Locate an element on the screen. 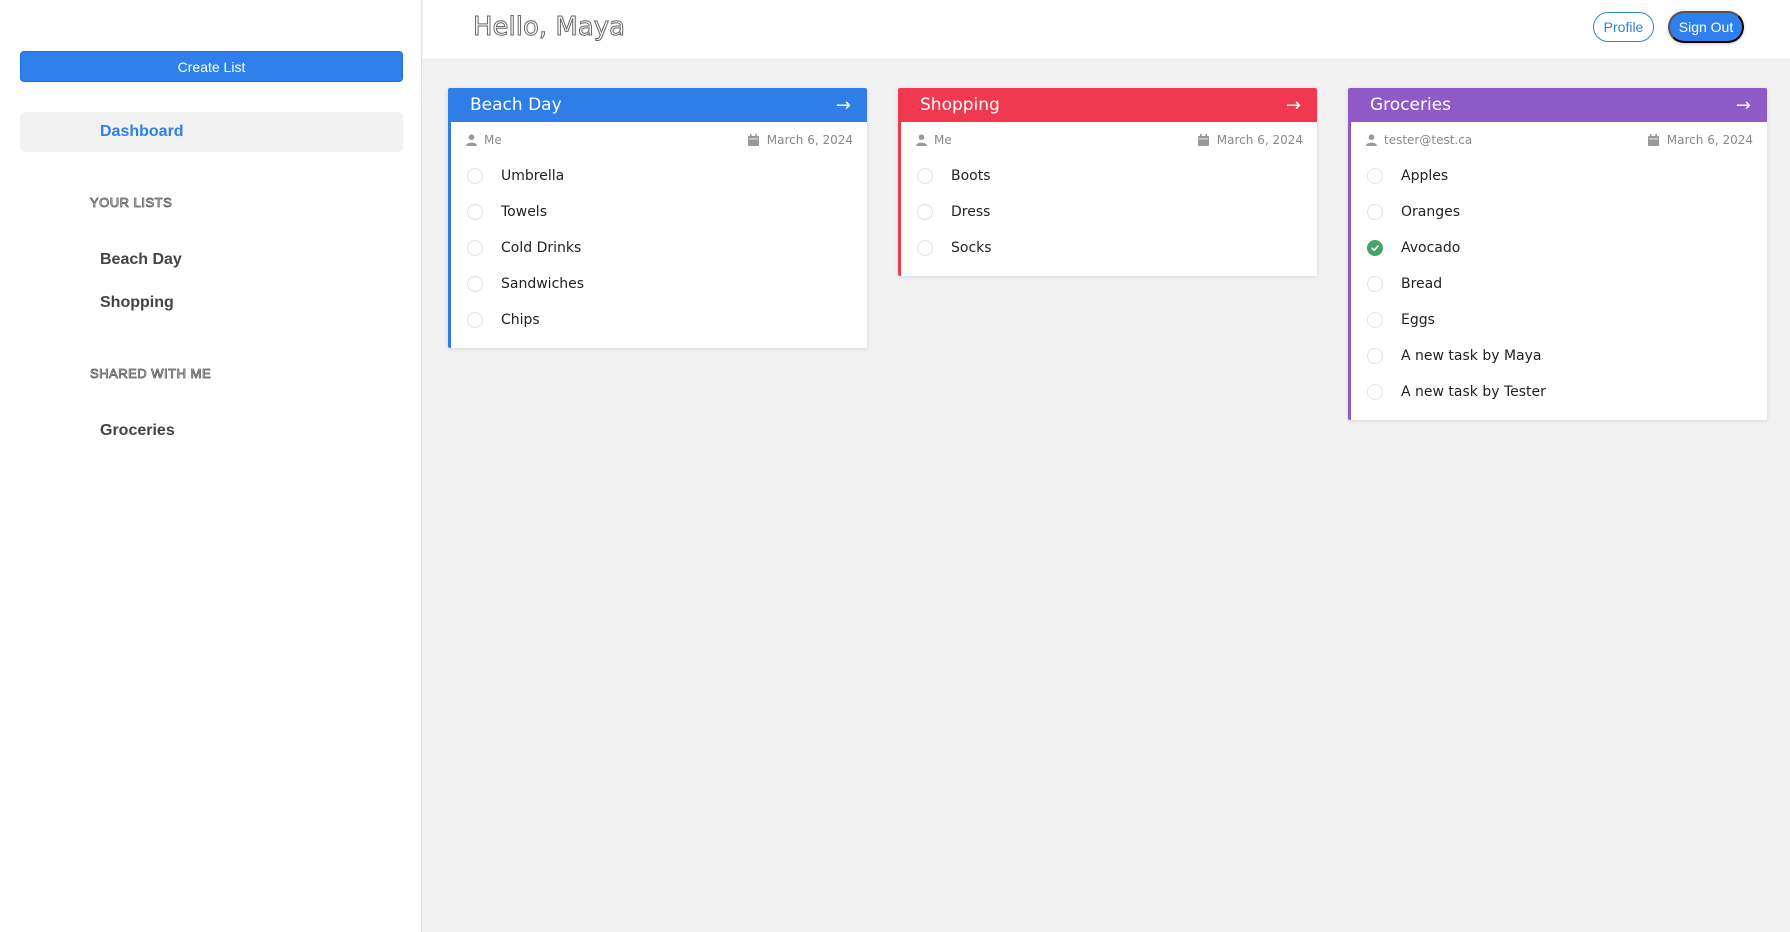 This screenshot has height=932, width=1790. card-header: Shopping → is located at coordinates (1107, 105).